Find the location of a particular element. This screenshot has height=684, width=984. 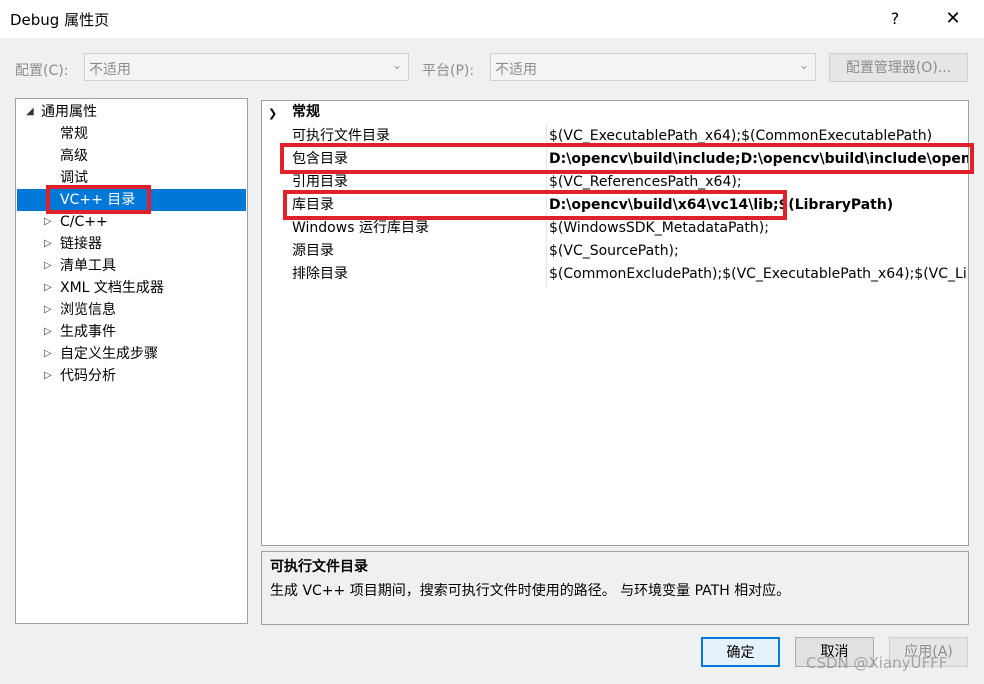

tree-node-label: 自定义生成步骤 is located at coordinates (109, 354).